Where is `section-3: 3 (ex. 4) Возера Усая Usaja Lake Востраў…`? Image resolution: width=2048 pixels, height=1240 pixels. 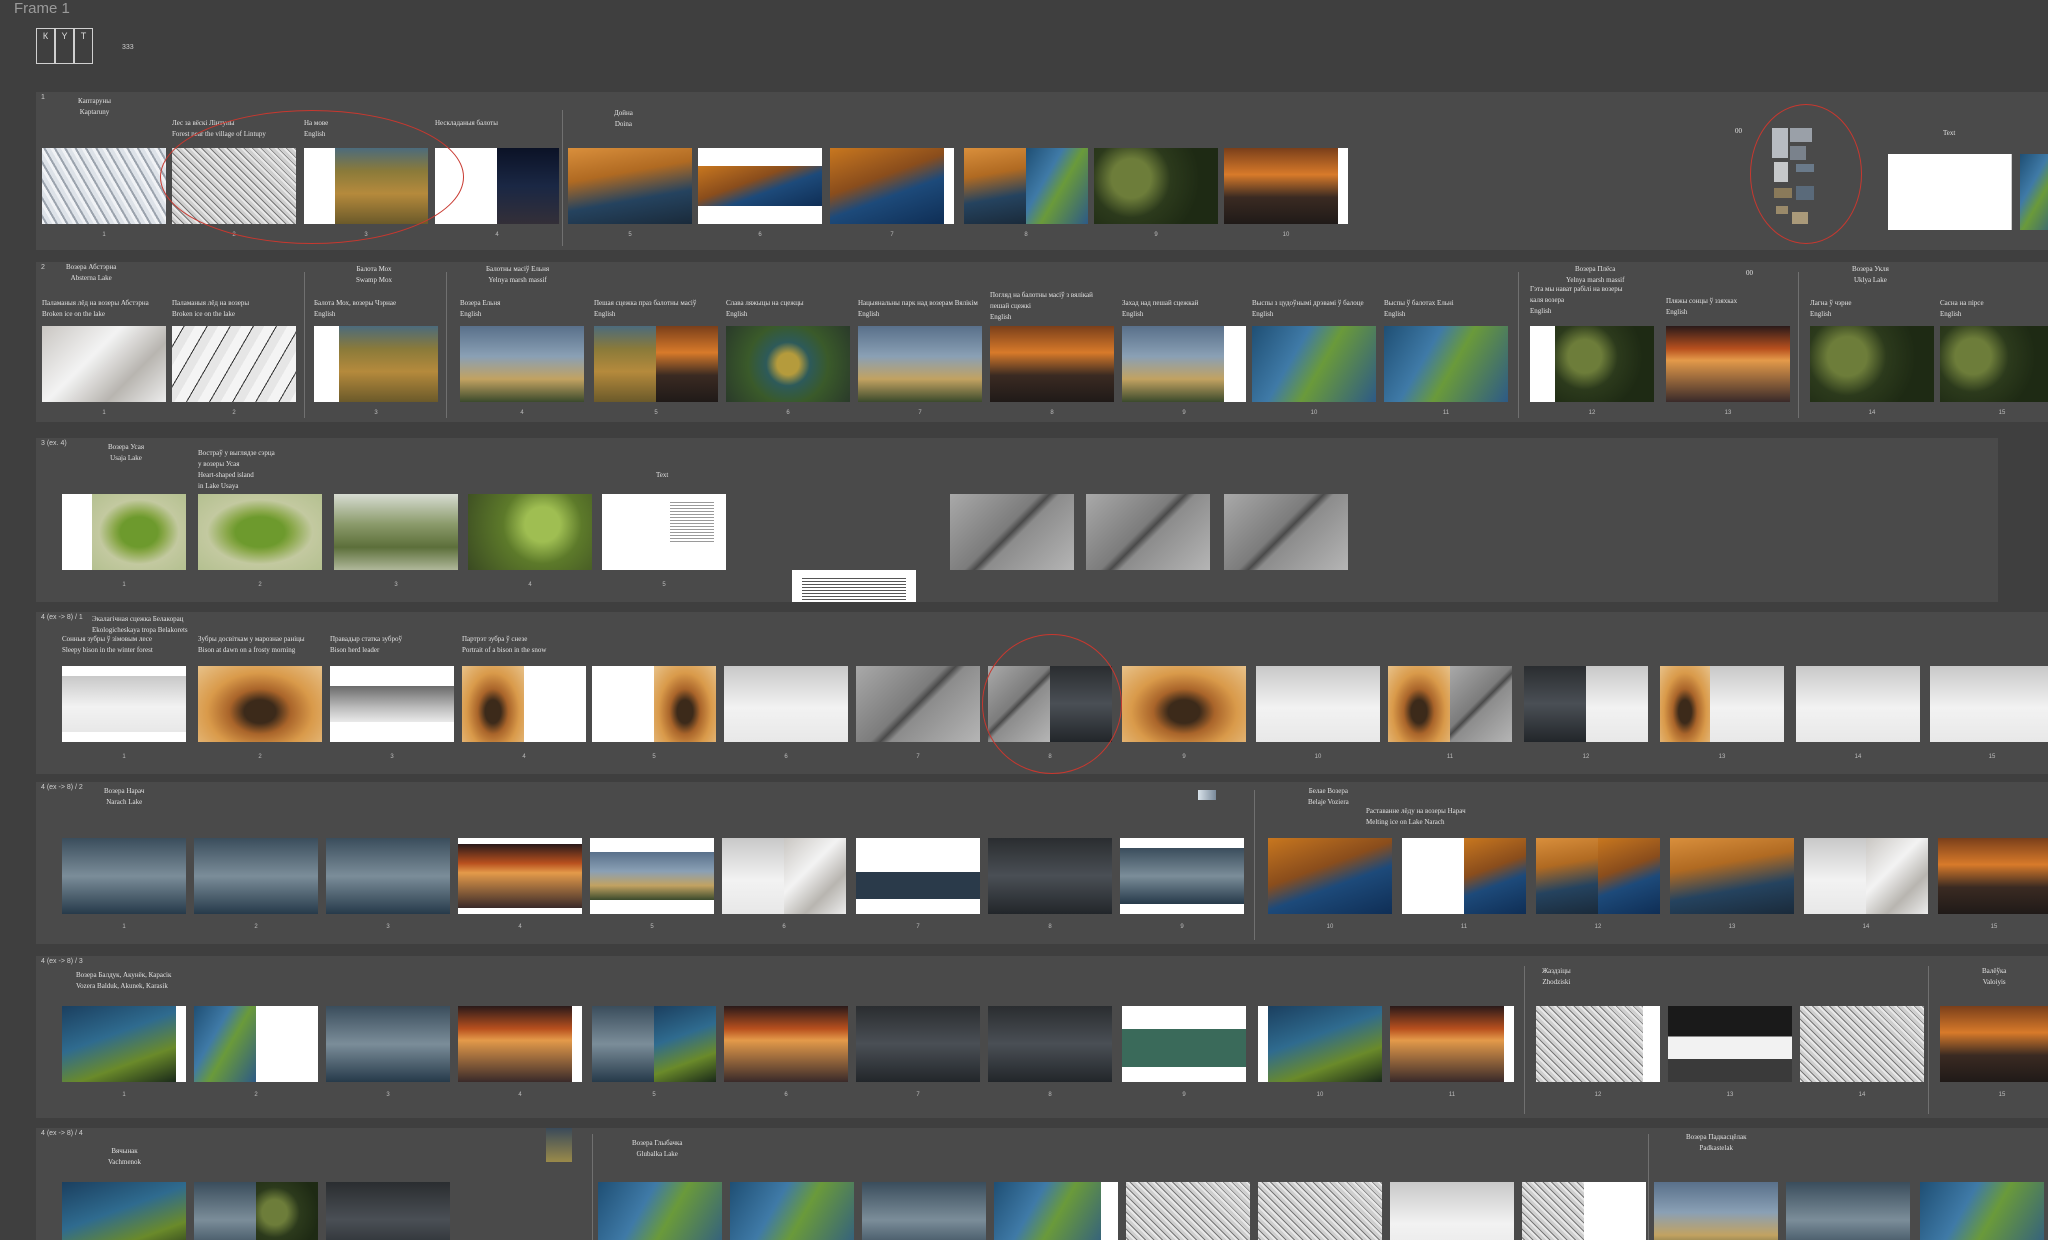
section-3: 3 (ex. 4) Возера Усая Usaja Lake Востраў… is located at coordinates (1017, 520).